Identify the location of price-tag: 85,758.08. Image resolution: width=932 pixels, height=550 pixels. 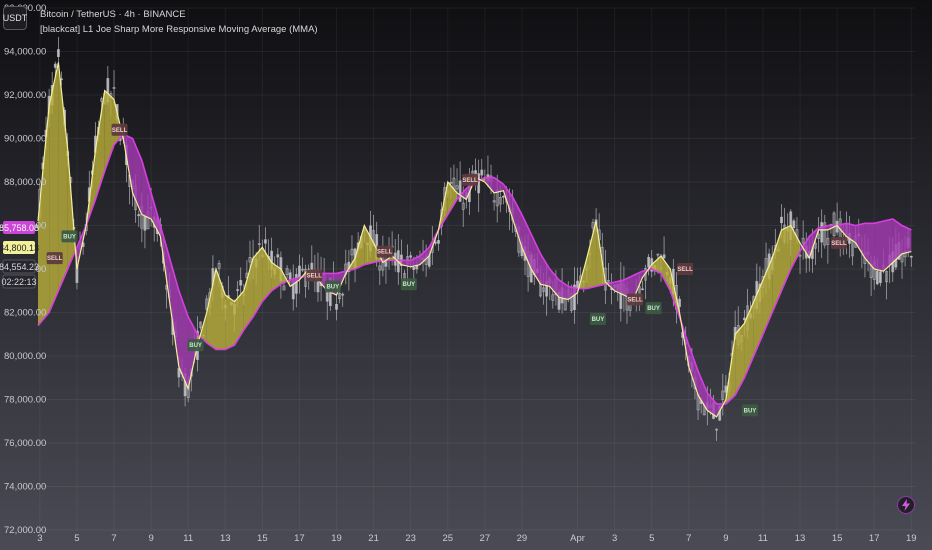
(19, 227).